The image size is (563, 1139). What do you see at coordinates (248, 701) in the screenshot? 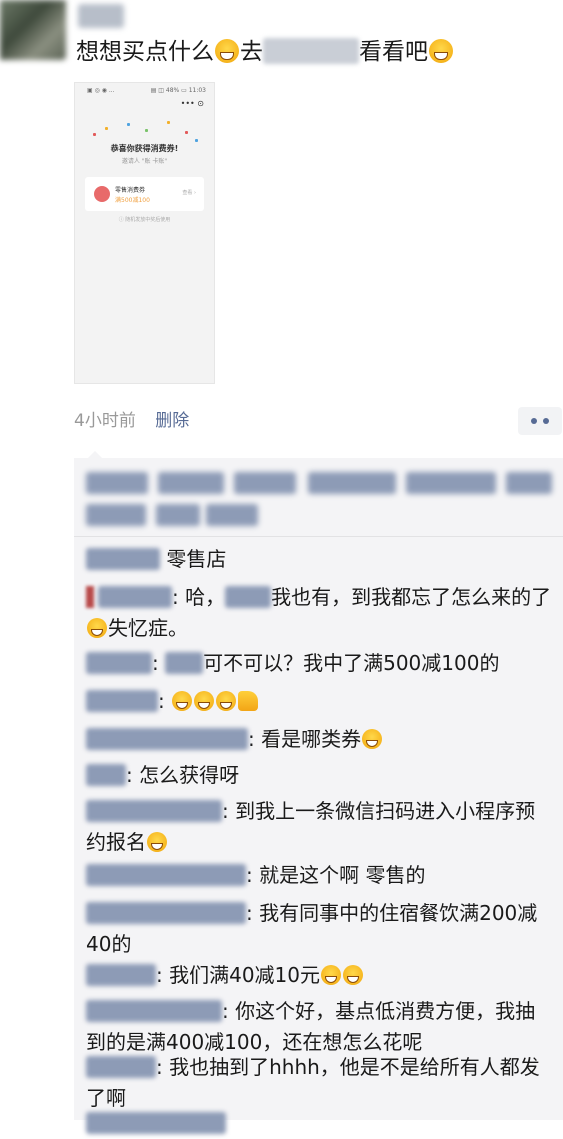
I see `thumbs-up-icon` at bounding box center [248, 701].